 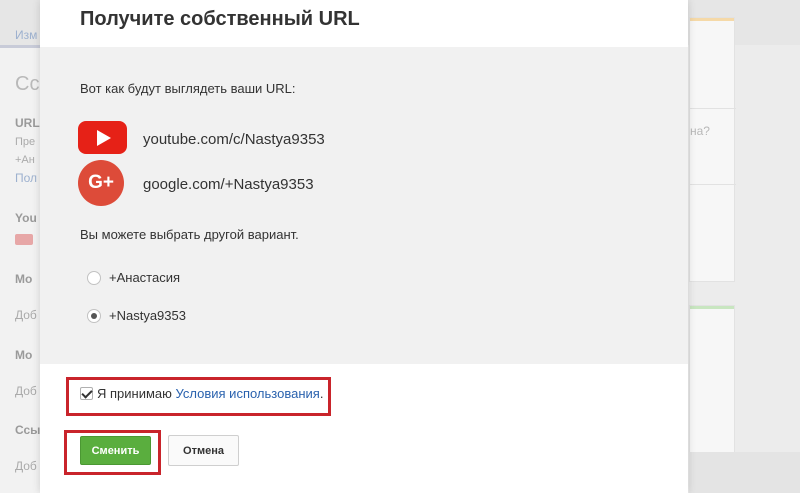 What do you see at coordinates (26, 218) in the screenshot?
I see `background-youtube-label: You` at bounding box center [26, 218].